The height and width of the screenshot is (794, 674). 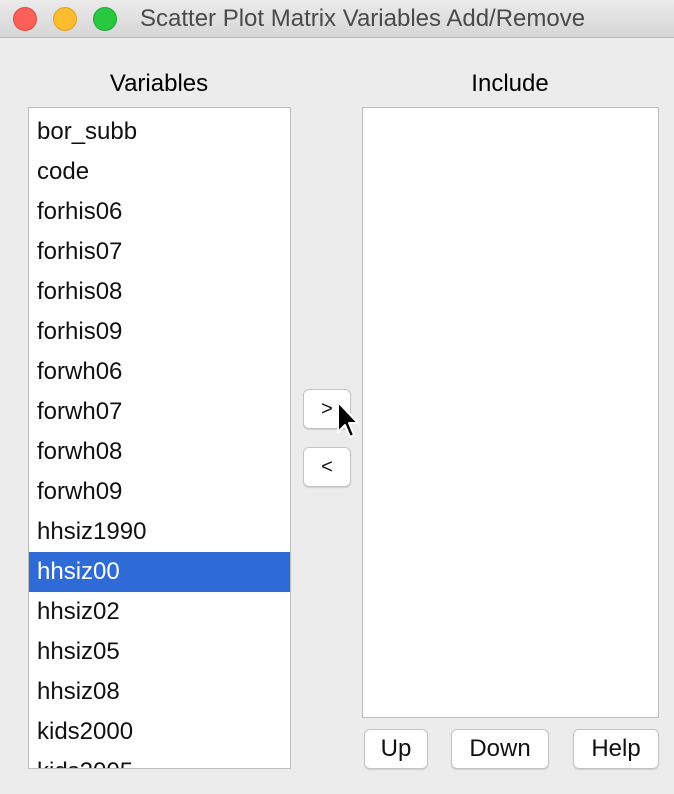 What do you see at coordinates (159, 532) in the screenshot?
I see `variable-list-item: hhsiz1990` at bounding box center [159, 532].